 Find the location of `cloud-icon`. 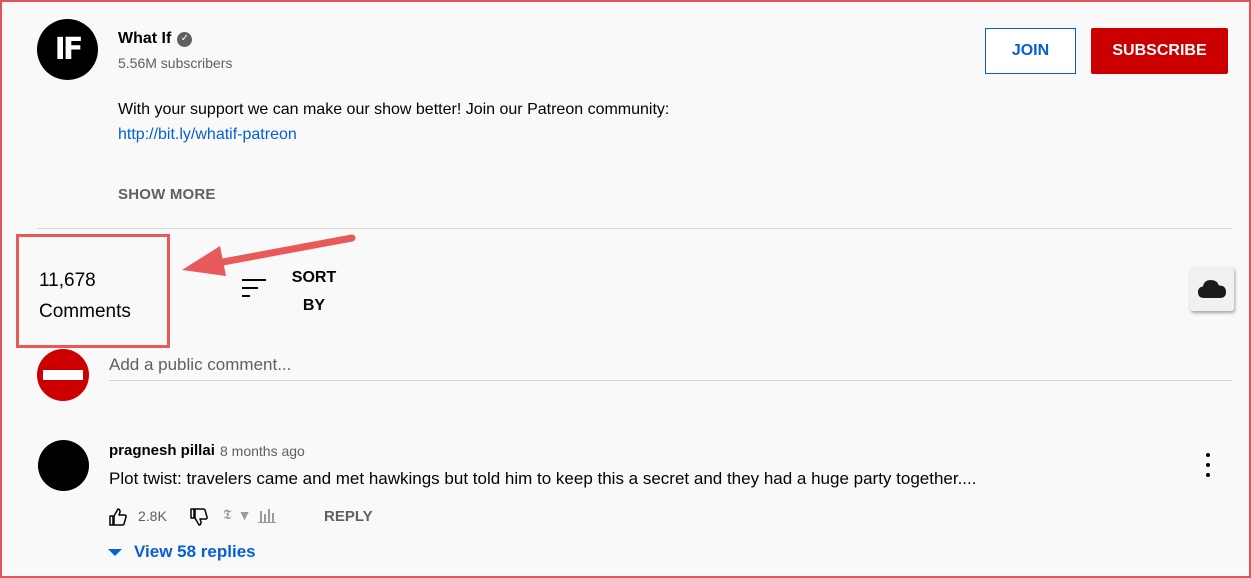

cloud-icon is located at coordinates (1212, 289).